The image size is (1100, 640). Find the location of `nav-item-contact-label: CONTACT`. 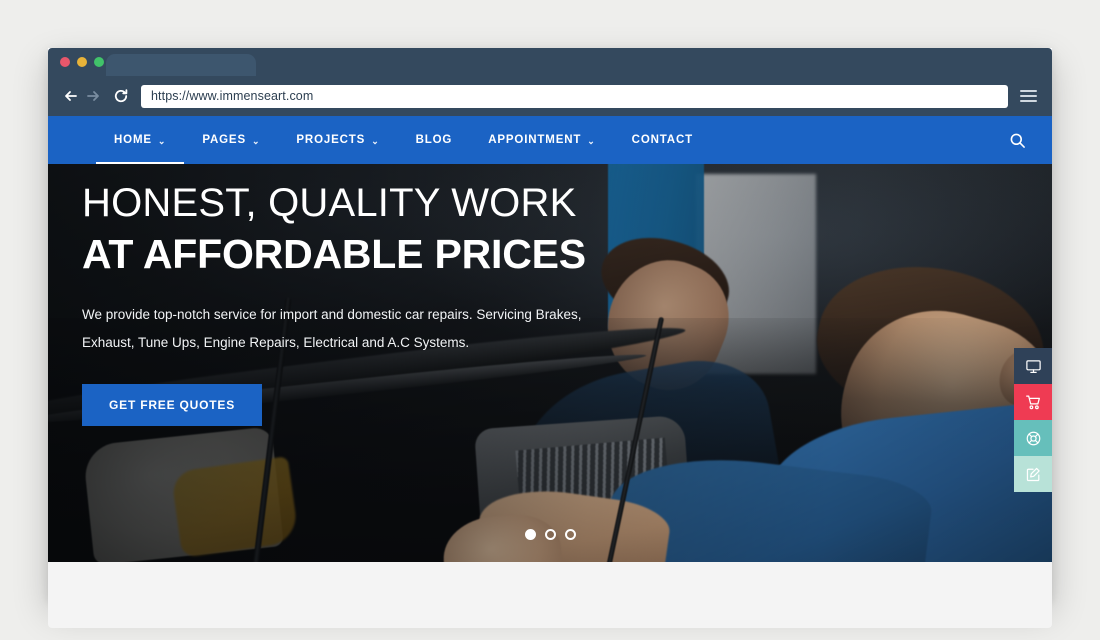

nav-item-contact-label: CONTACT is located at coordinates (662, 140).